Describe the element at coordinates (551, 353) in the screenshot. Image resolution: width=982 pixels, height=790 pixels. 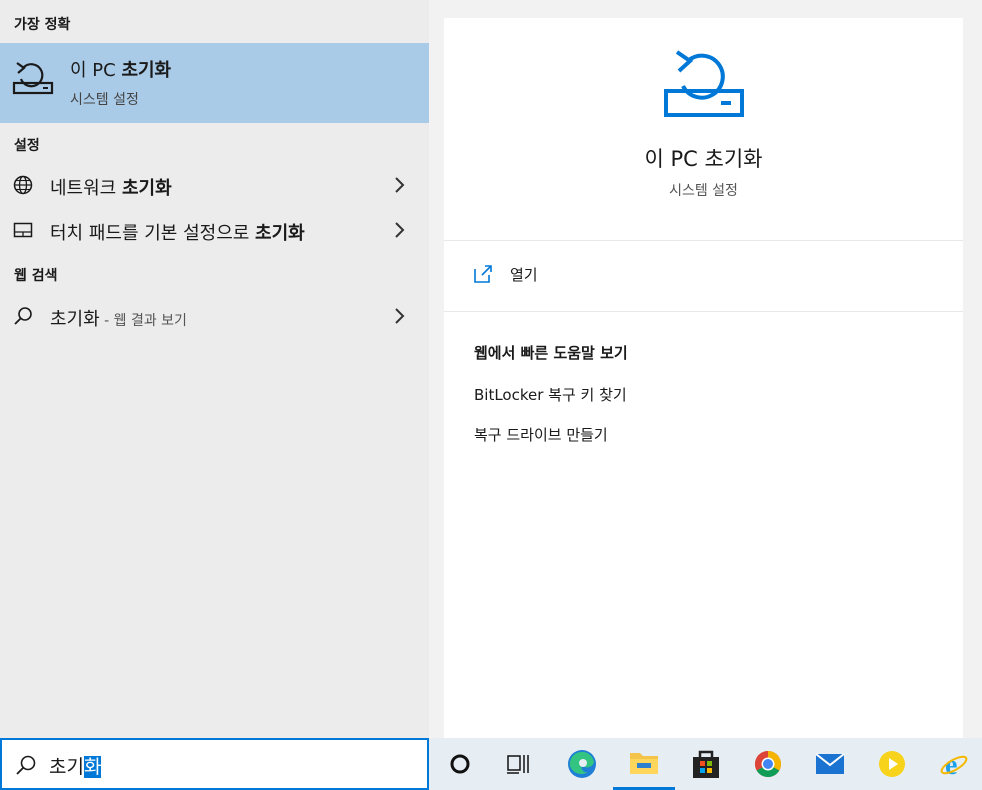
I see `web-help-header: 웹에서 빠른 도움말 보기` at that location.